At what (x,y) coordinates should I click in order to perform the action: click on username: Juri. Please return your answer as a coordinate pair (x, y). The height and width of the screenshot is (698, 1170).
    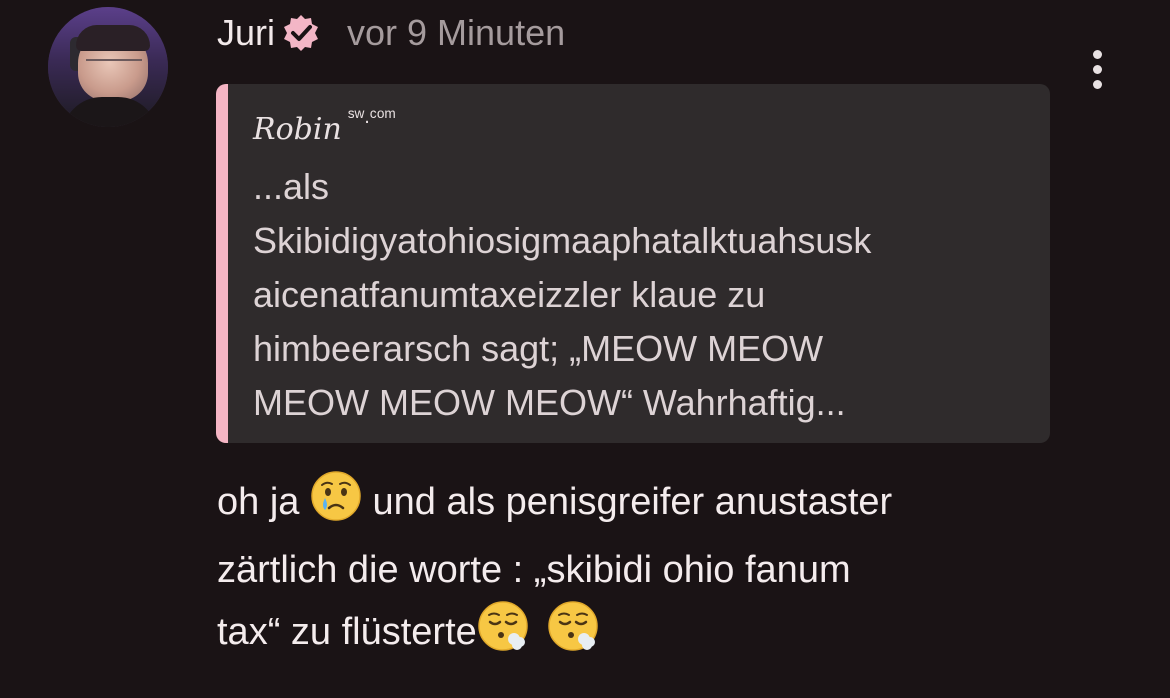
    Looking at the image, I should click on (246, 33).